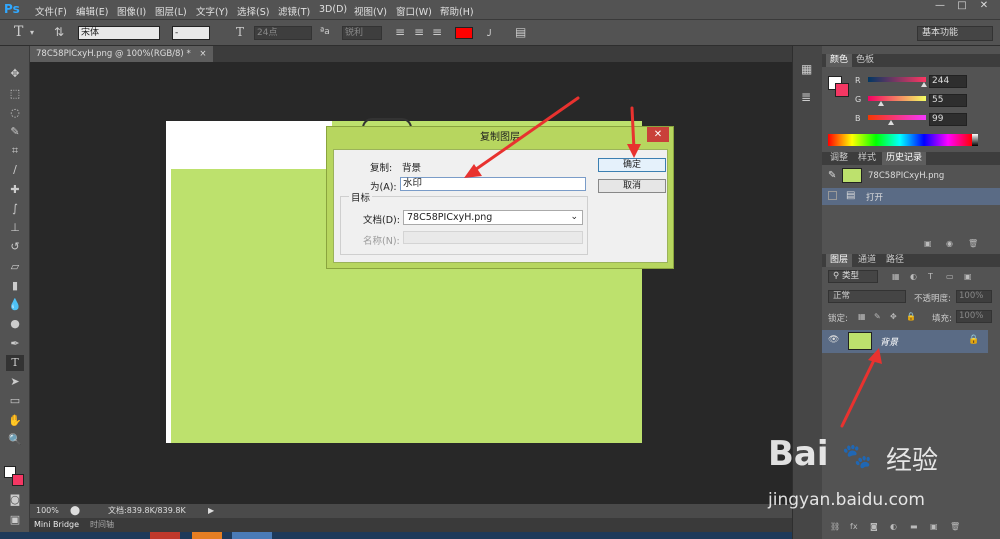  Describe the element at coordinates (362, 33) in the screenshot. I see `anti-alias-select: 锐利` at that location.